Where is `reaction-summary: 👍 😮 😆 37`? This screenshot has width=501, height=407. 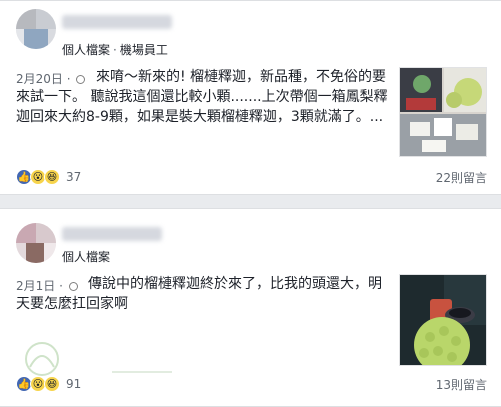 reaction-summary: 👍 😮 😆 37 is located at coordinates (48, 177).